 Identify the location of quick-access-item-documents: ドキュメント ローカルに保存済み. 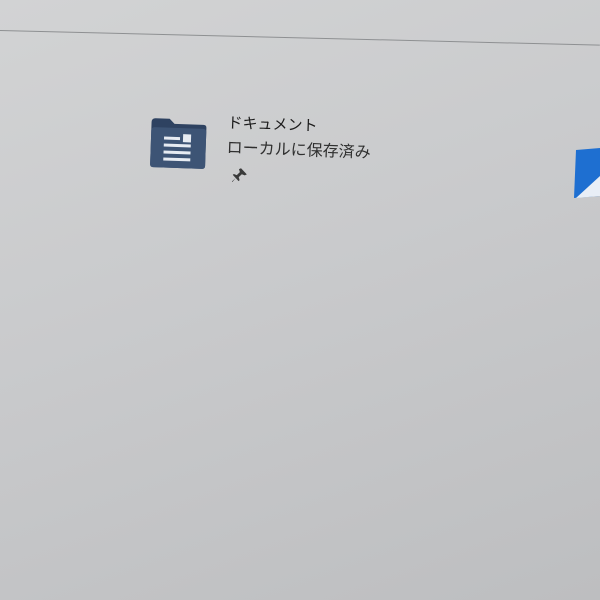
(268, 154).